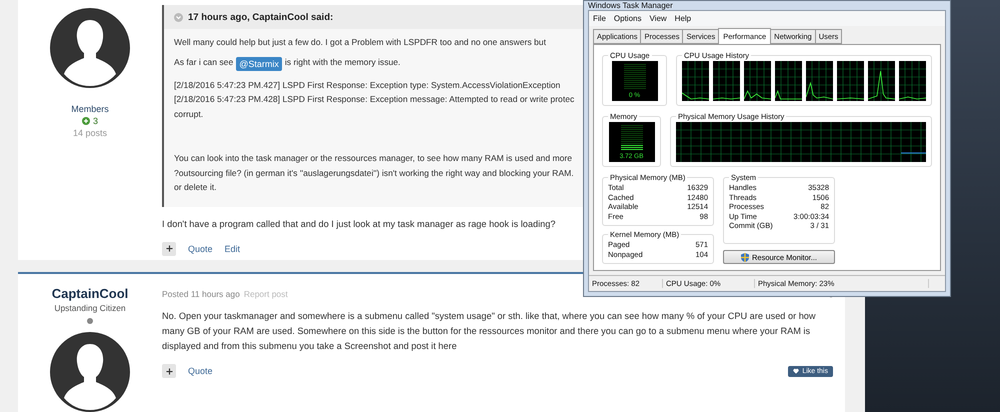  I want to click on shield-icon, so click(744, 257).